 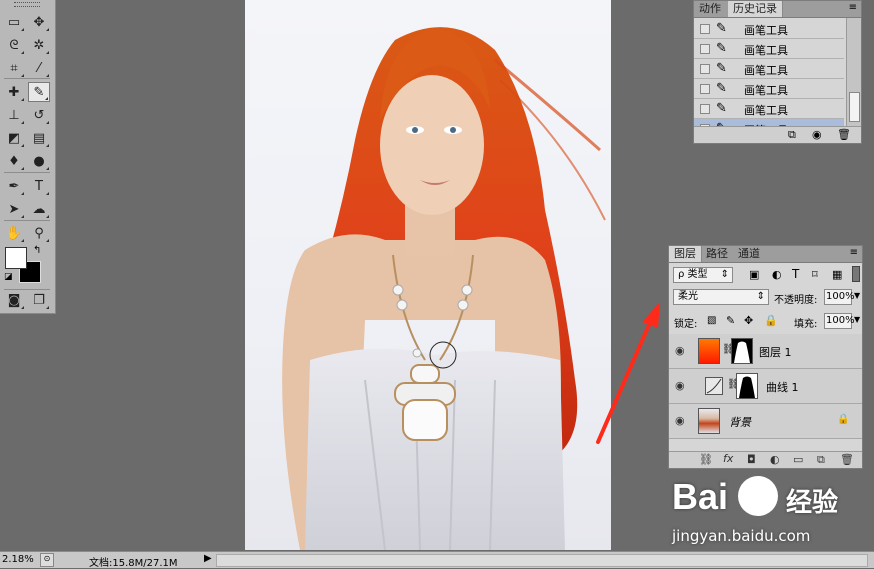 What do you see at coordinates (721, 297) in the screenshot?
I see `blend-mode-select: 柔光 ⇕` at bounding box center [721, 297].